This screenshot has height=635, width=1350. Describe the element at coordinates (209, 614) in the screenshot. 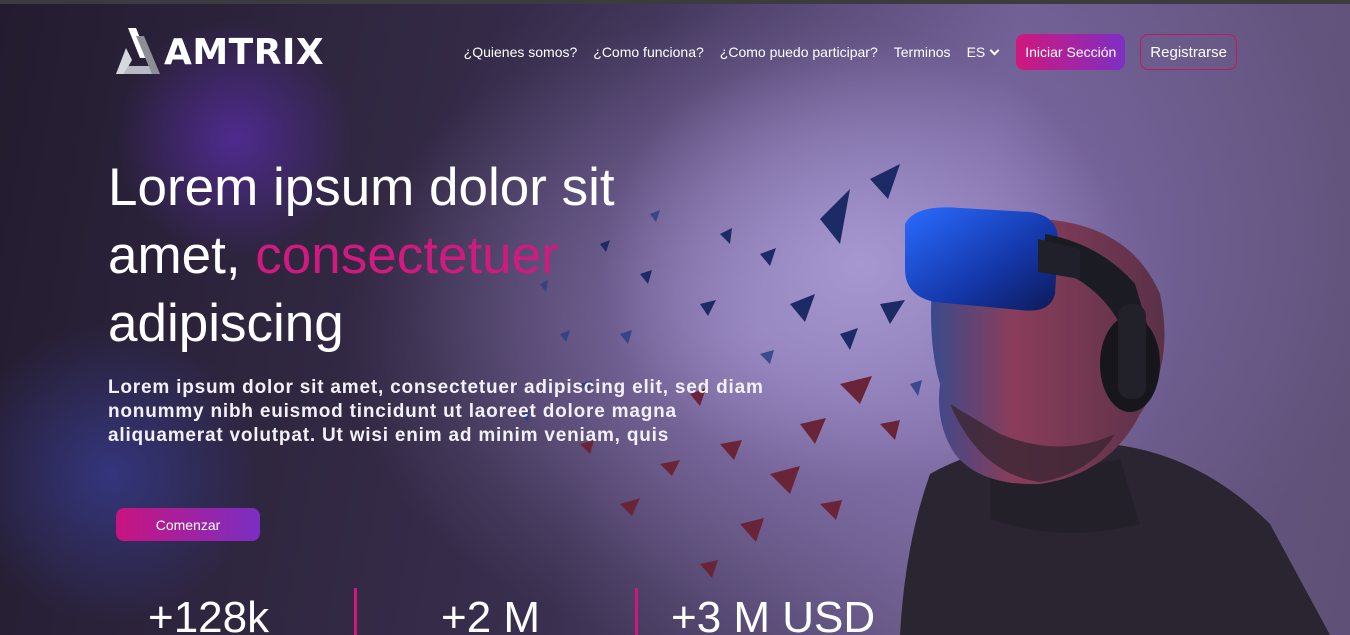

I see `stat-users: +128k` at that location.